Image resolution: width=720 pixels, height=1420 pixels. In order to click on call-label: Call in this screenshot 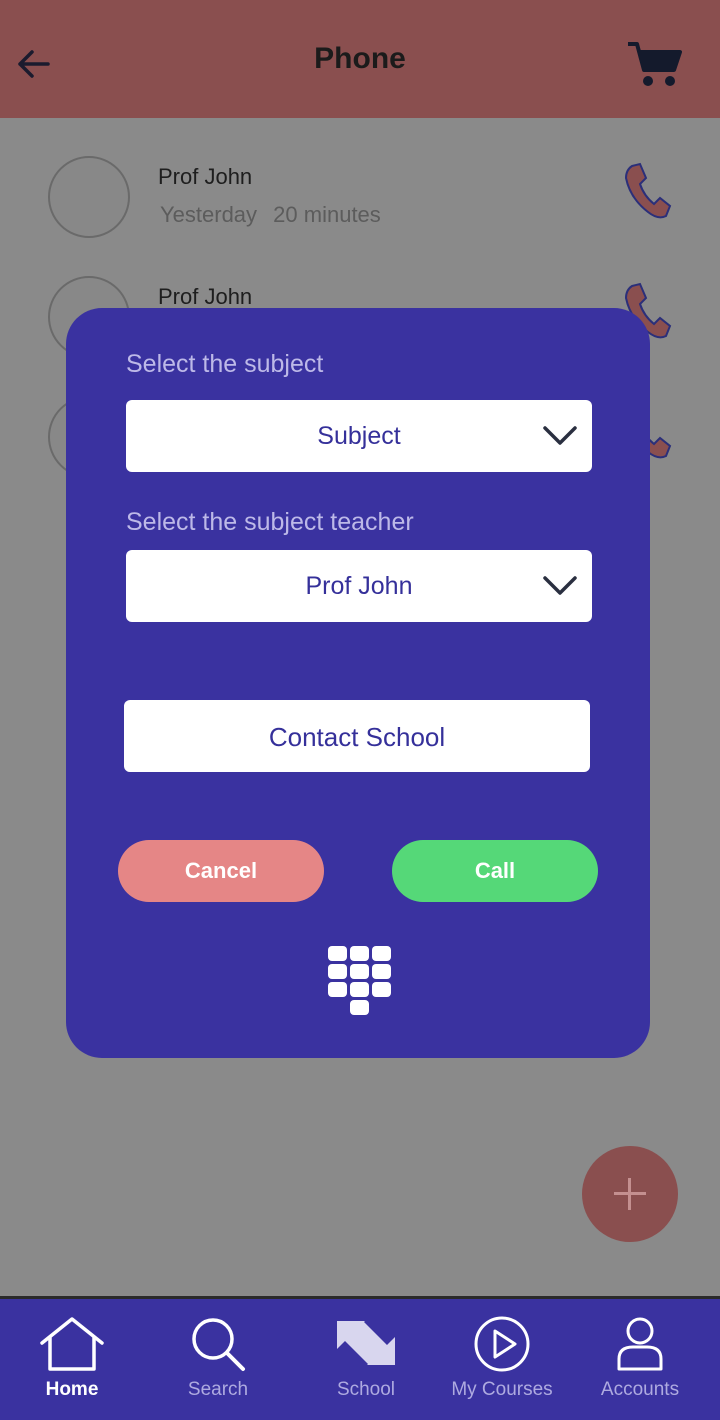, I will do `click(495, 870)`.